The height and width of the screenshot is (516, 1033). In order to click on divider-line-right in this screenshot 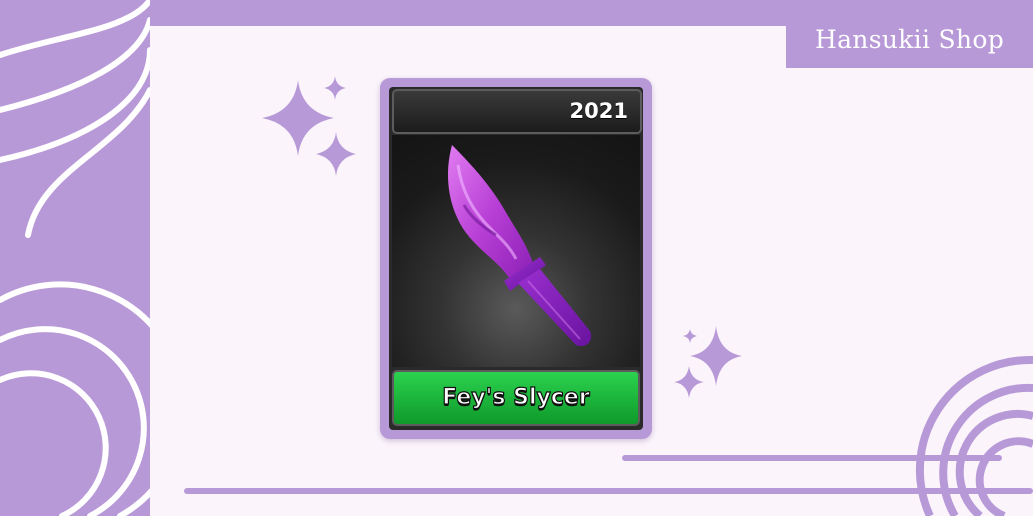, I will do `click(812, 458)`.